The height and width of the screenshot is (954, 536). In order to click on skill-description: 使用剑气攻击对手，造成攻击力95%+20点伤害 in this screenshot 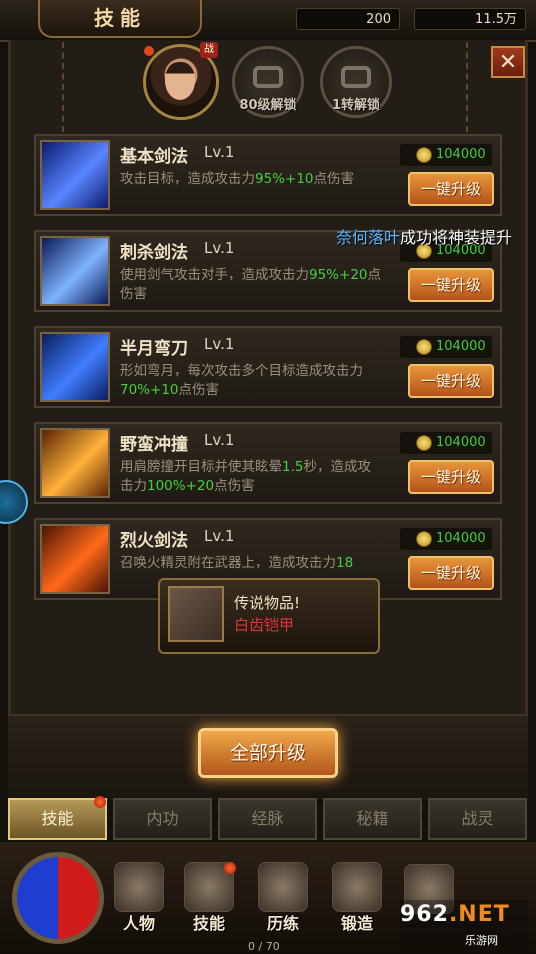, I will do `click(251, 285)`.